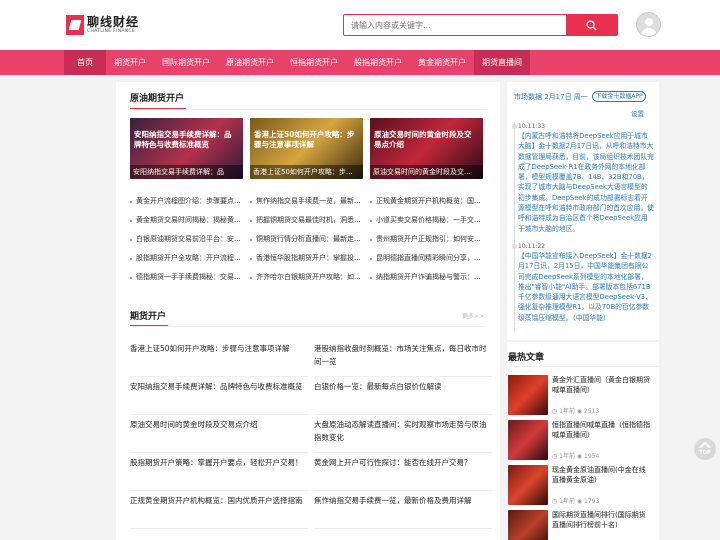  Describe the element at coordinates (186, 62) in the screenshot. I see `nav-item-2: 国际期货开户` at that location.